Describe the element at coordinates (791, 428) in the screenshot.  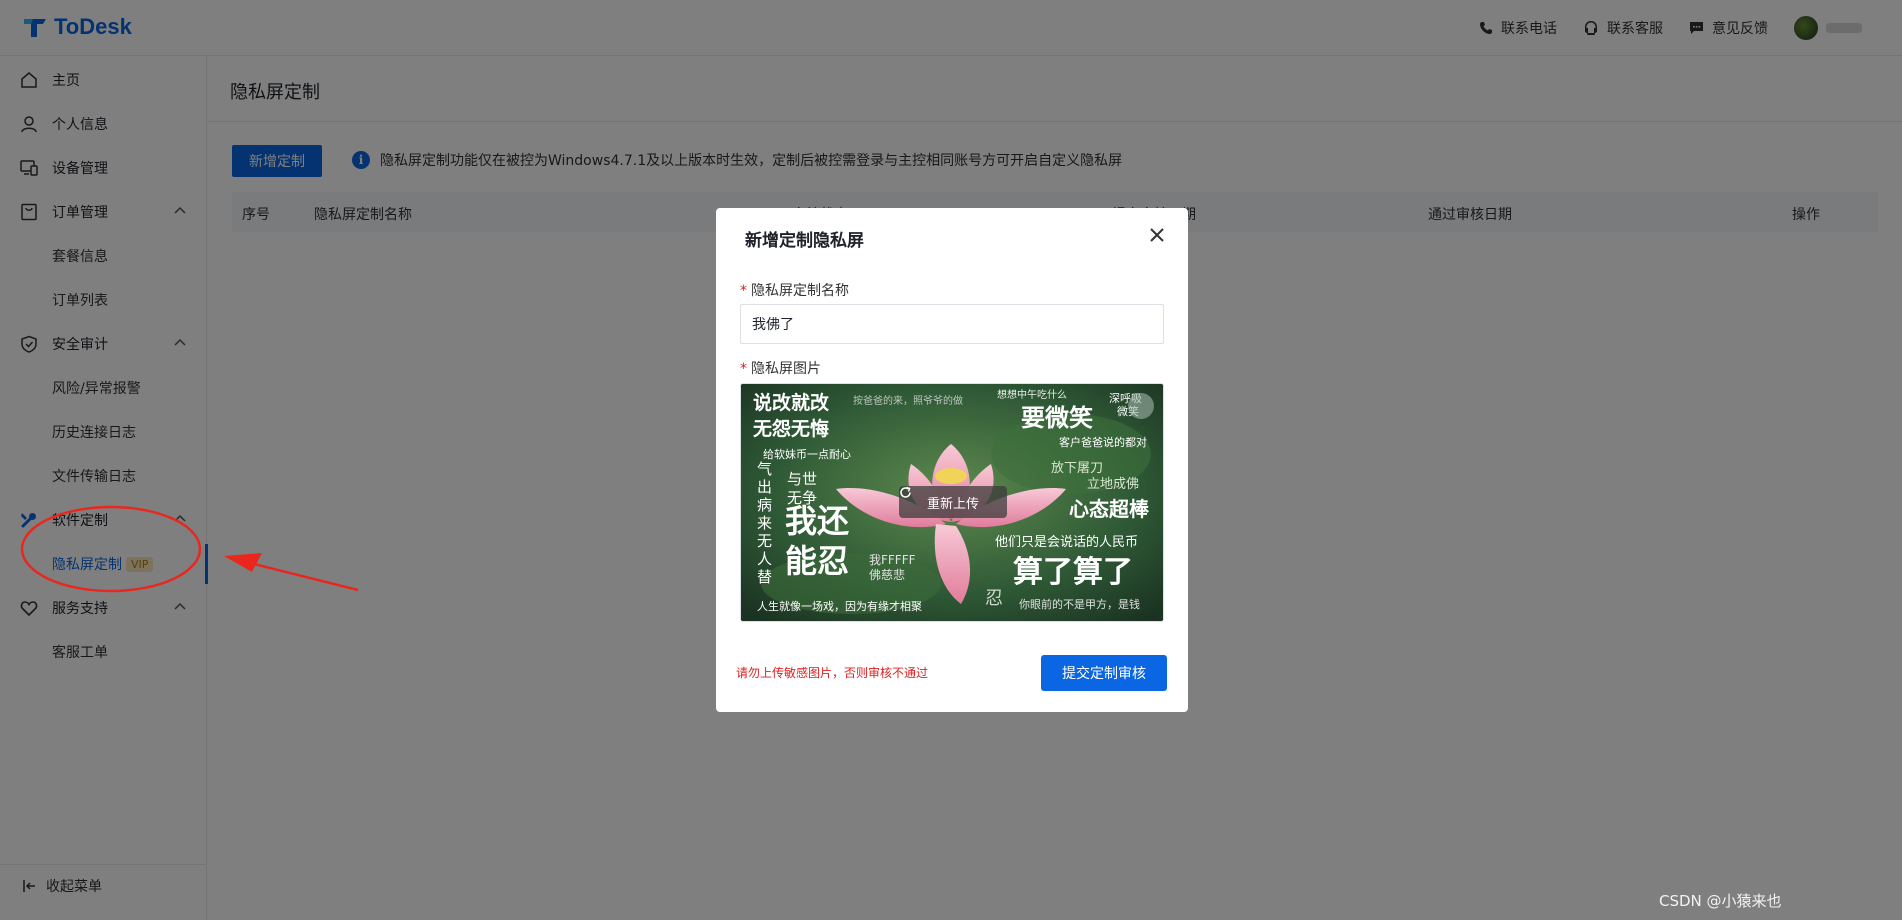
I see `image-text: 无怨无悔` at that location.